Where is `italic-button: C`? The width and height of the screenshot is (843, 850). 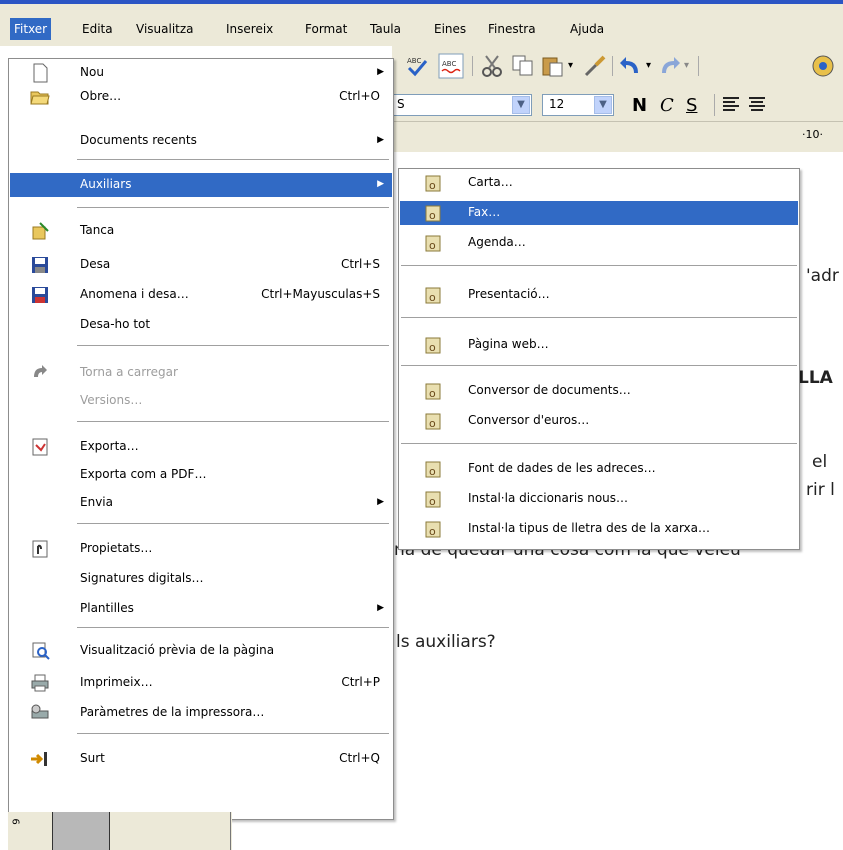
italic-button: C is located at coordinates (667, 105).